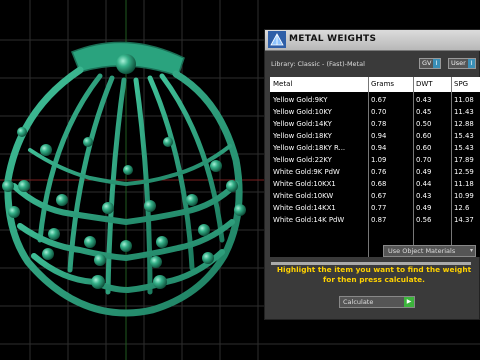 Image resolution: width=480 pixels, height=360 pixels. What do you see at coordinates (464, 160) in the screenshot?
I see `cell-spg: 17.89` at bounding box center [464, 160].